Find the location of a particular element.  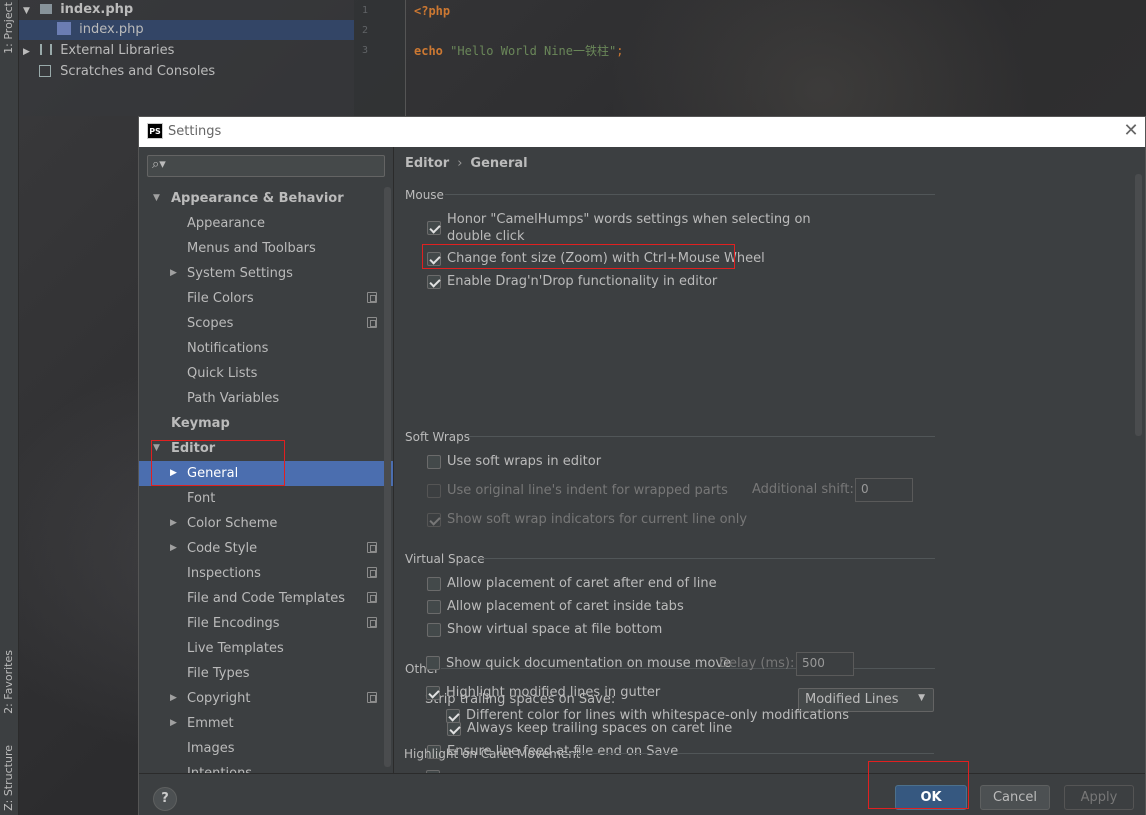

additional-shift-label: Additional shift: is located at coordinates (803, 489).